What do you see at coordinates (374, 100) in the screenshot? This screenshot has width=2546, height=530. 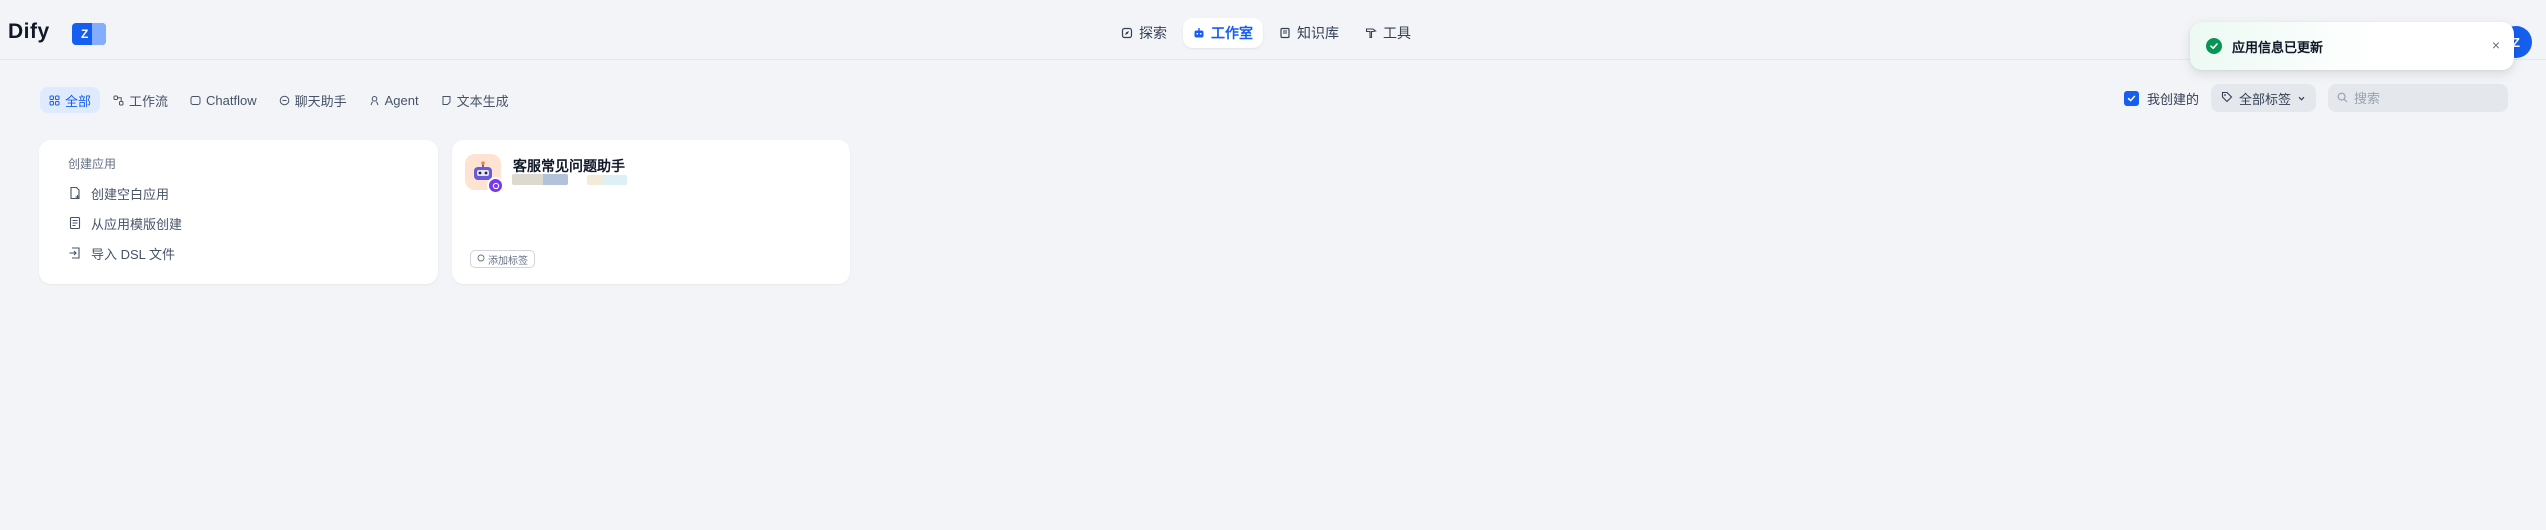 I see `agent-icon` at bounding box center [374, 100].